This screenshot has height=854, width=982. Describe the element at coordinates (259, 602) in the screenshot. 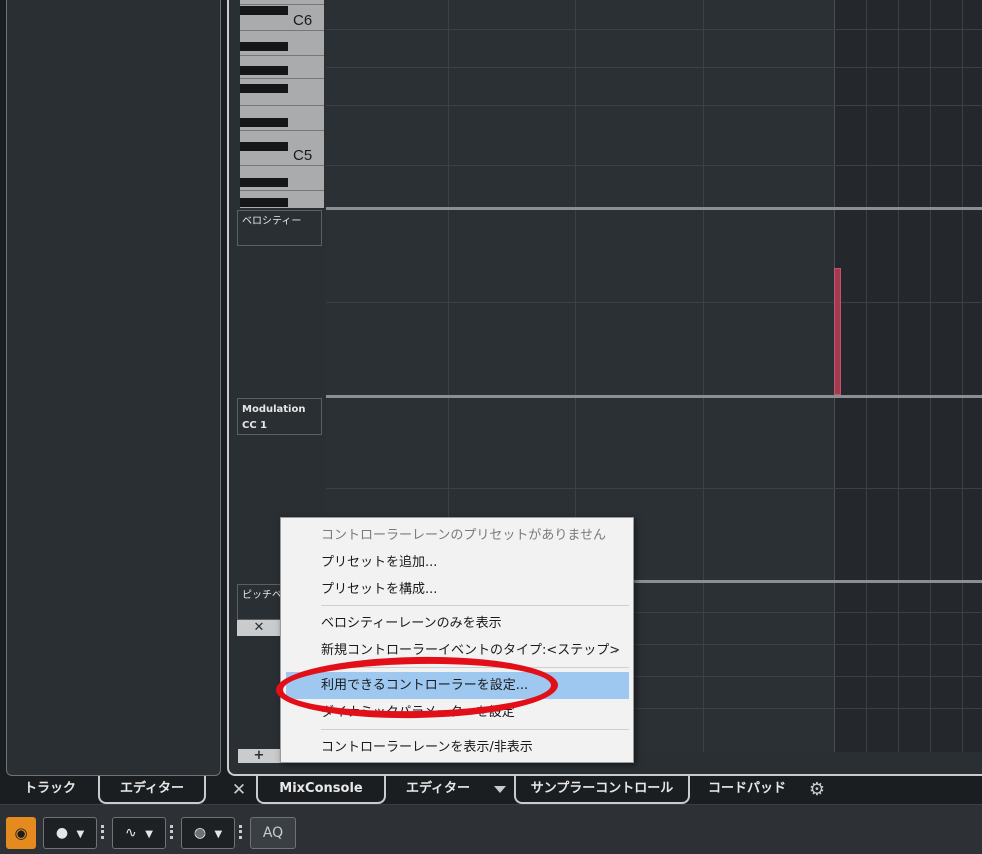

I see `pitchbend-lane-label: ピッチベン` at that location.